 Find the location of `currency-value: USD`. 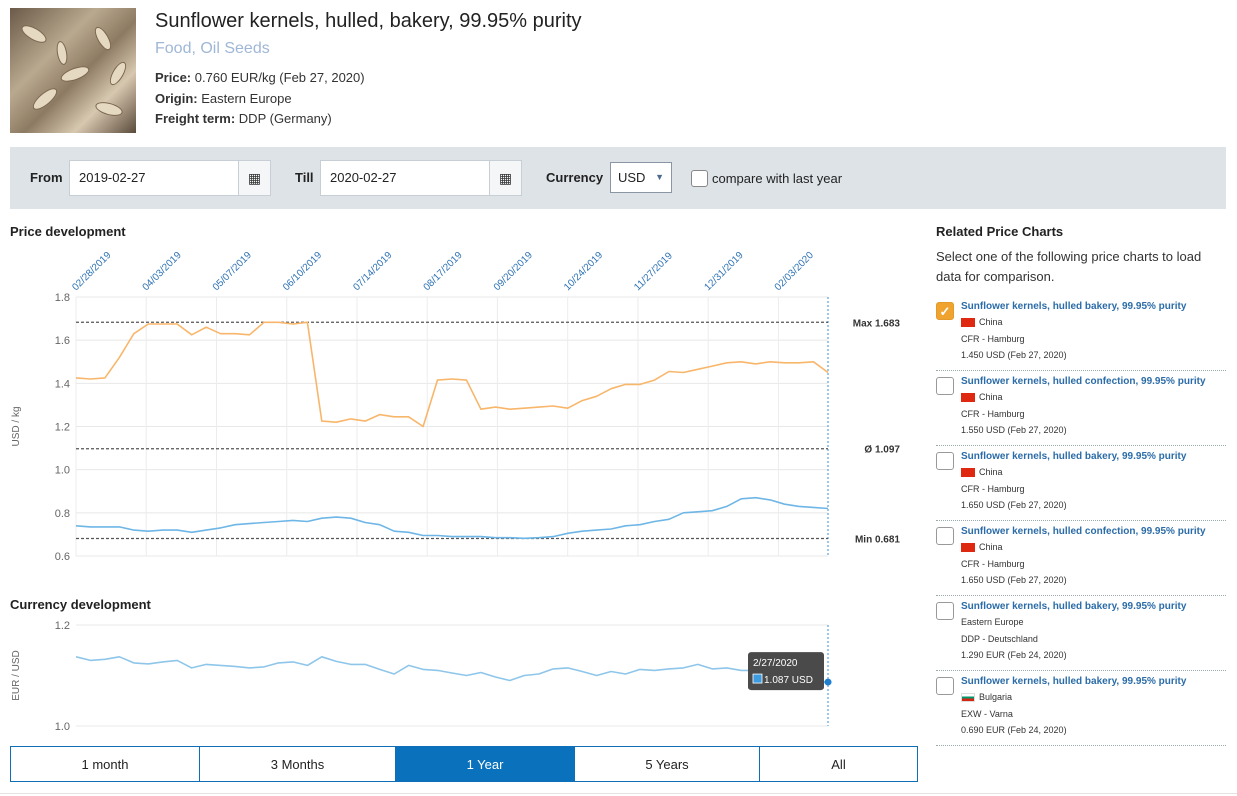

currency-value: USD is located at coordinates (632, 177).